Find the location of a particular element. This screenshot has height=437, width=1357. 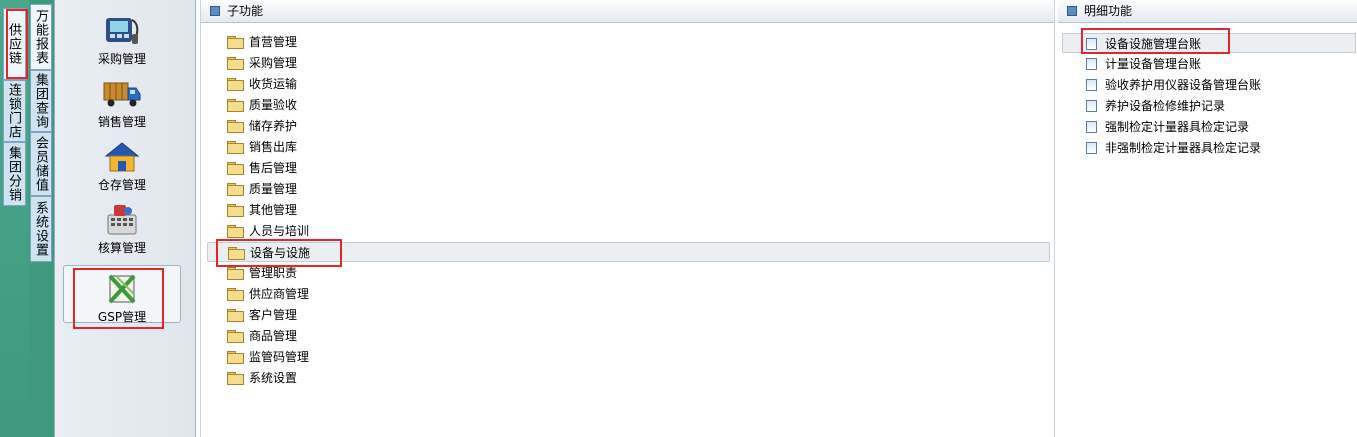

inner-tab-strip: 万能报表 集团查询 会员储值 系统设置 is located at coordinates (41, 218).